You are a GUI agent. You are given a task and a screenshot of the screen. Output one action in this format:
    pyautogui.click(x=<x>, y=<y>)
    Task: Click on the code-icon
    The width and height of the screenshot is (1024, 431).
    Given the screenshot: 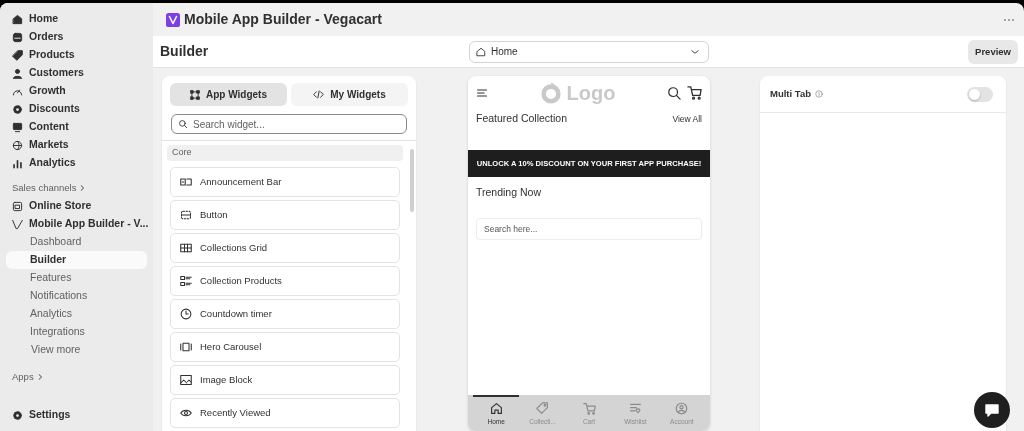 What is the action you would take?
    pyautogui.click(x=319, y=94)
    